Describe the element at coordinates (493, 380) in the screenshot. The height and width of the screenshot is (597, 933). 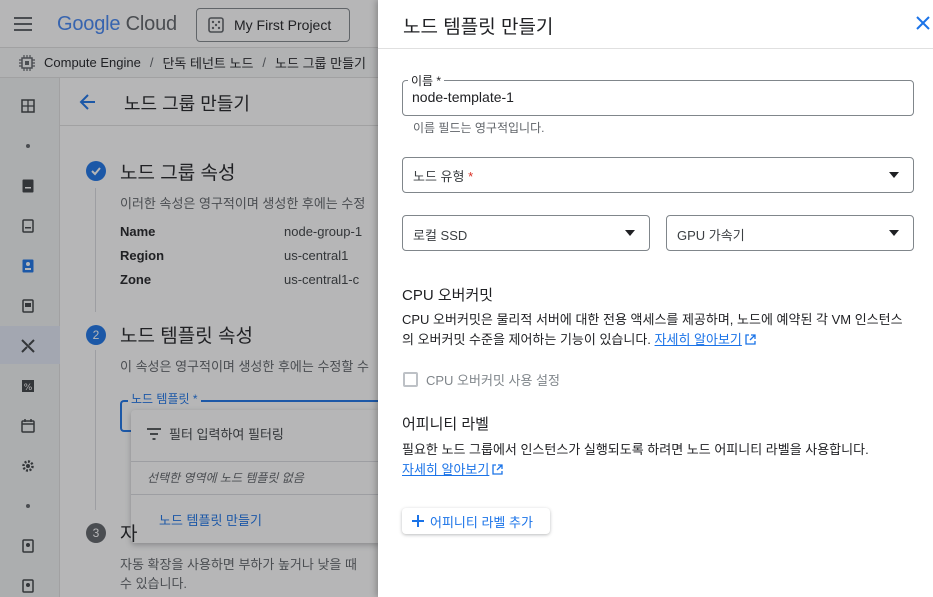
I see `cpu-overcommit-checkbox-label: CPU 오버커밋 사용 설정` at that location.